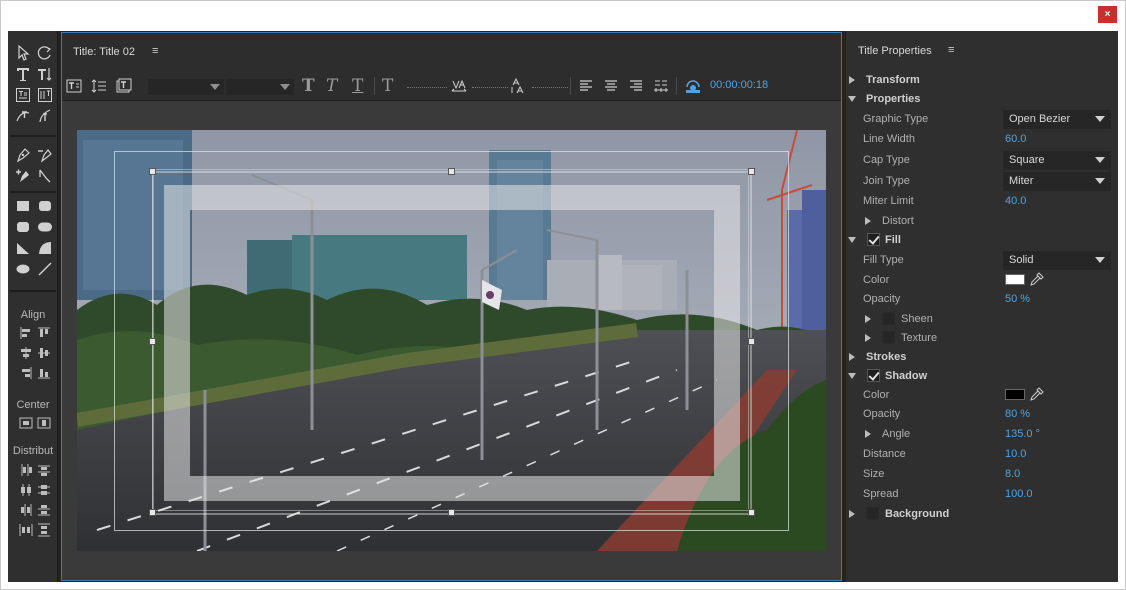 The height and width of the screenshot is (590, 1126). Describe the element at coordinates (44, 373) in the screenshot. I see `align-bottom-icon` at that location.